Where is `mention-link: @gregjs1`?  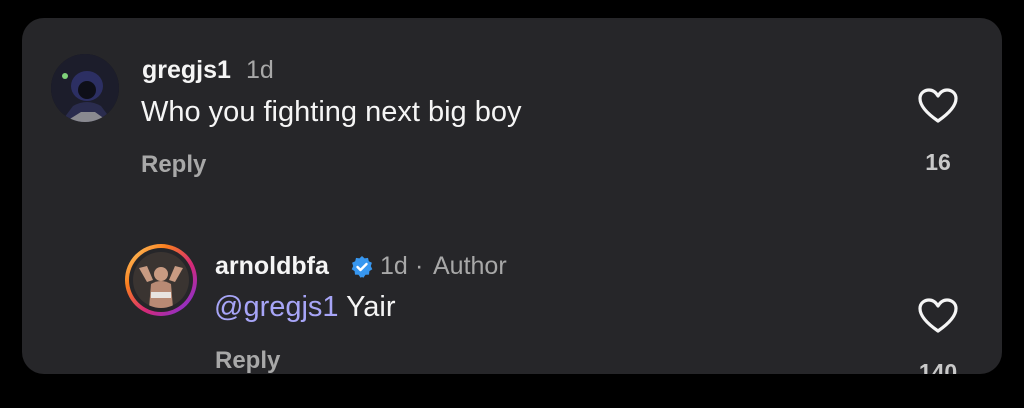
mention-link: @gregjs1 is located at coordinates (276, 307).